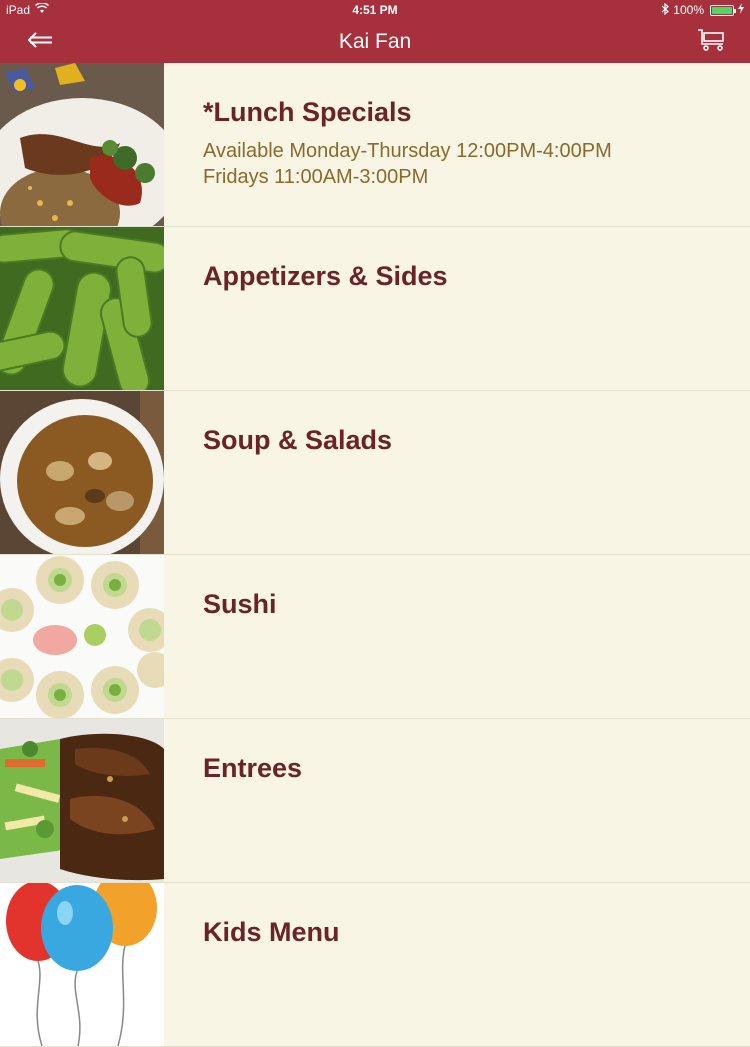 This screenshot has width=750, height=1047. I want to click on description-line-1: Available Monday-Thursday 12:00PM-4:00PM, so click(407, 151).